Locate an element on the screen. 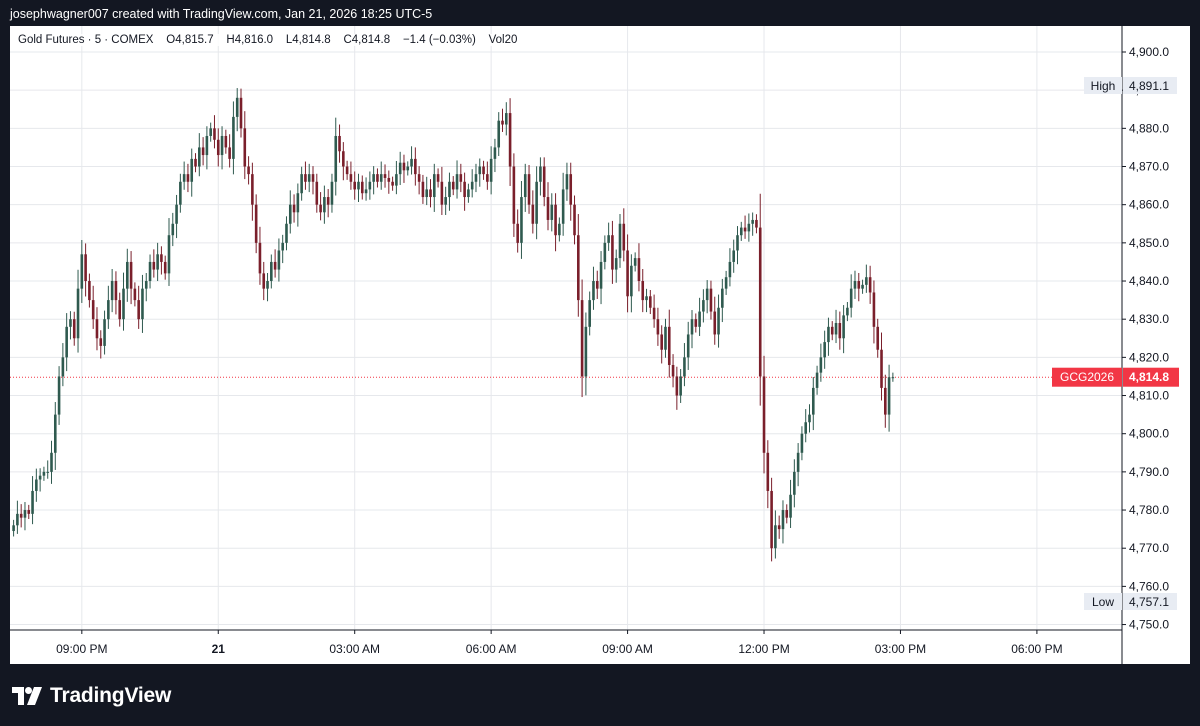 The image size is (1200, 726). low-value: 4,757.1 is located at coordinates (1149, 602).